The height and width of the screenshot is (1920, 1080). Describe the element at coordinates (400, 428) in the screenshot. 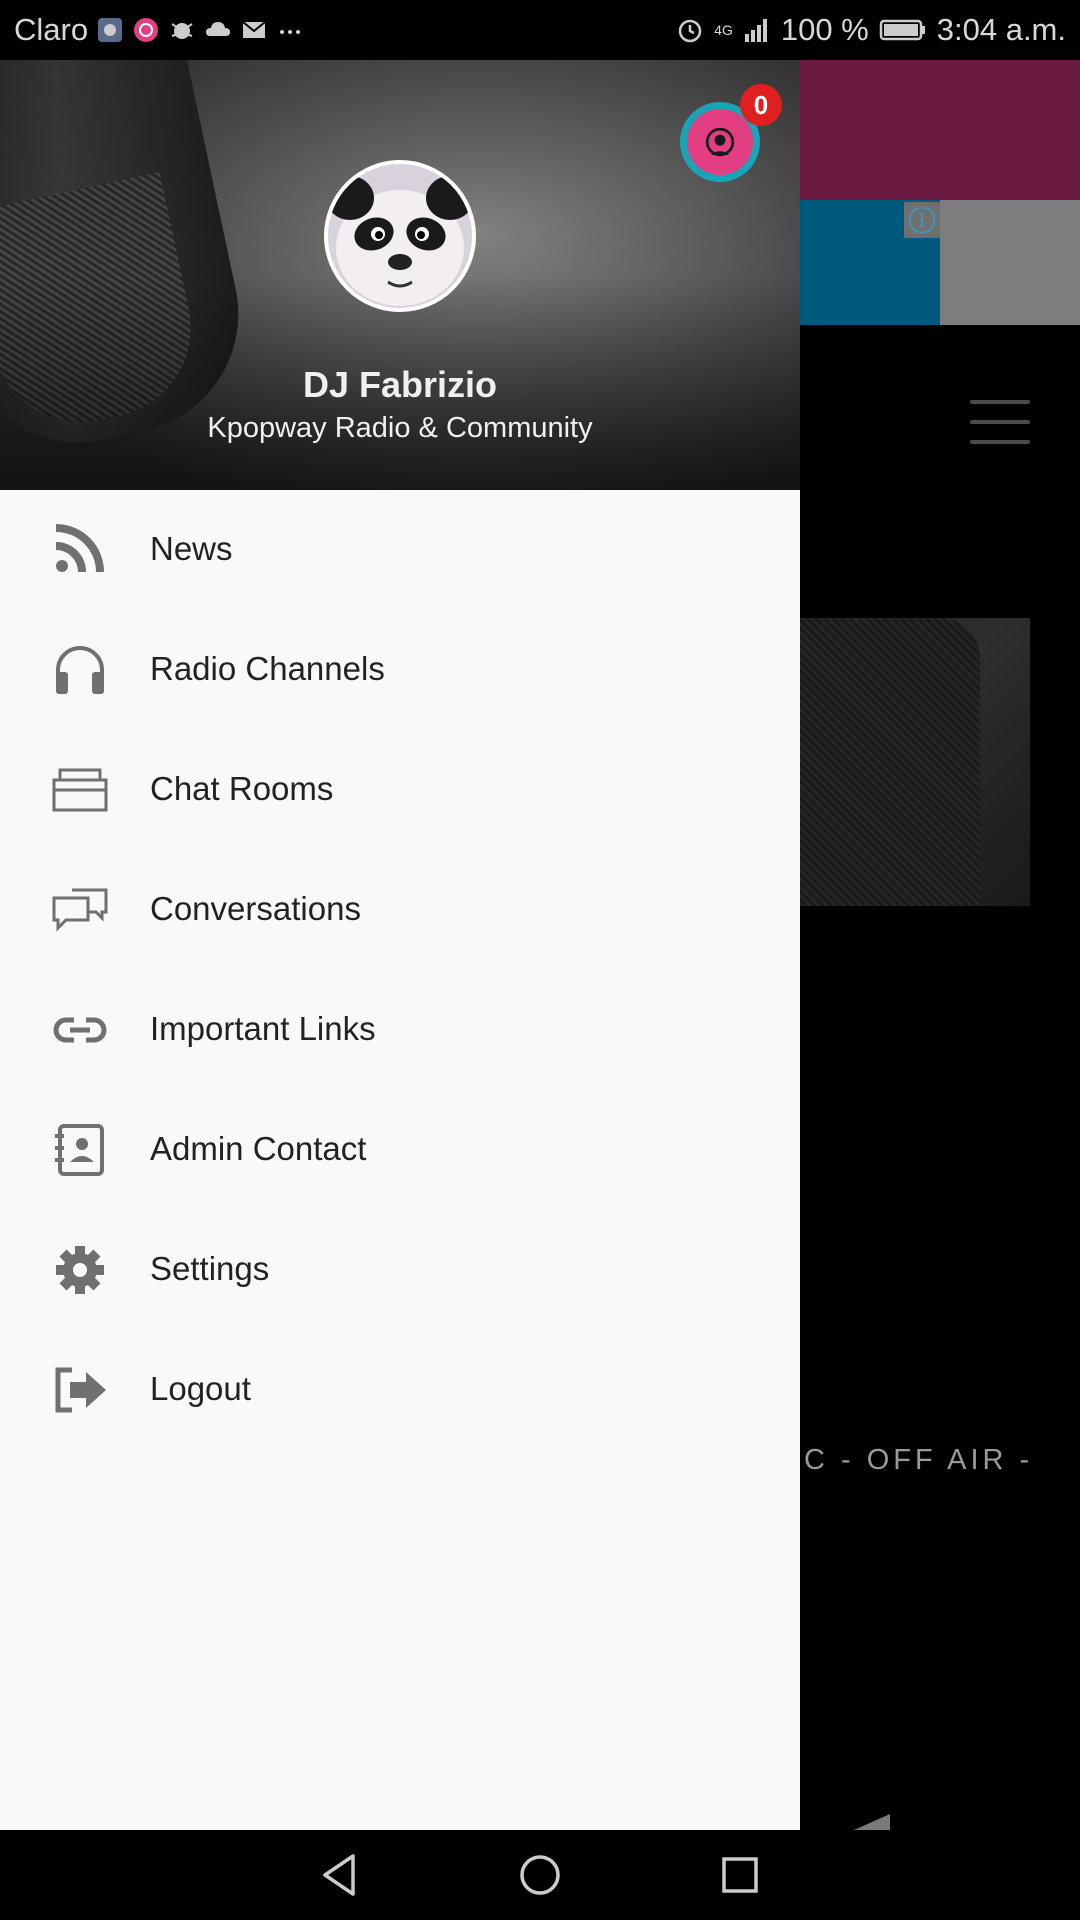

I see `profile-subtitle: Kpopway Radio & Community` at that location.